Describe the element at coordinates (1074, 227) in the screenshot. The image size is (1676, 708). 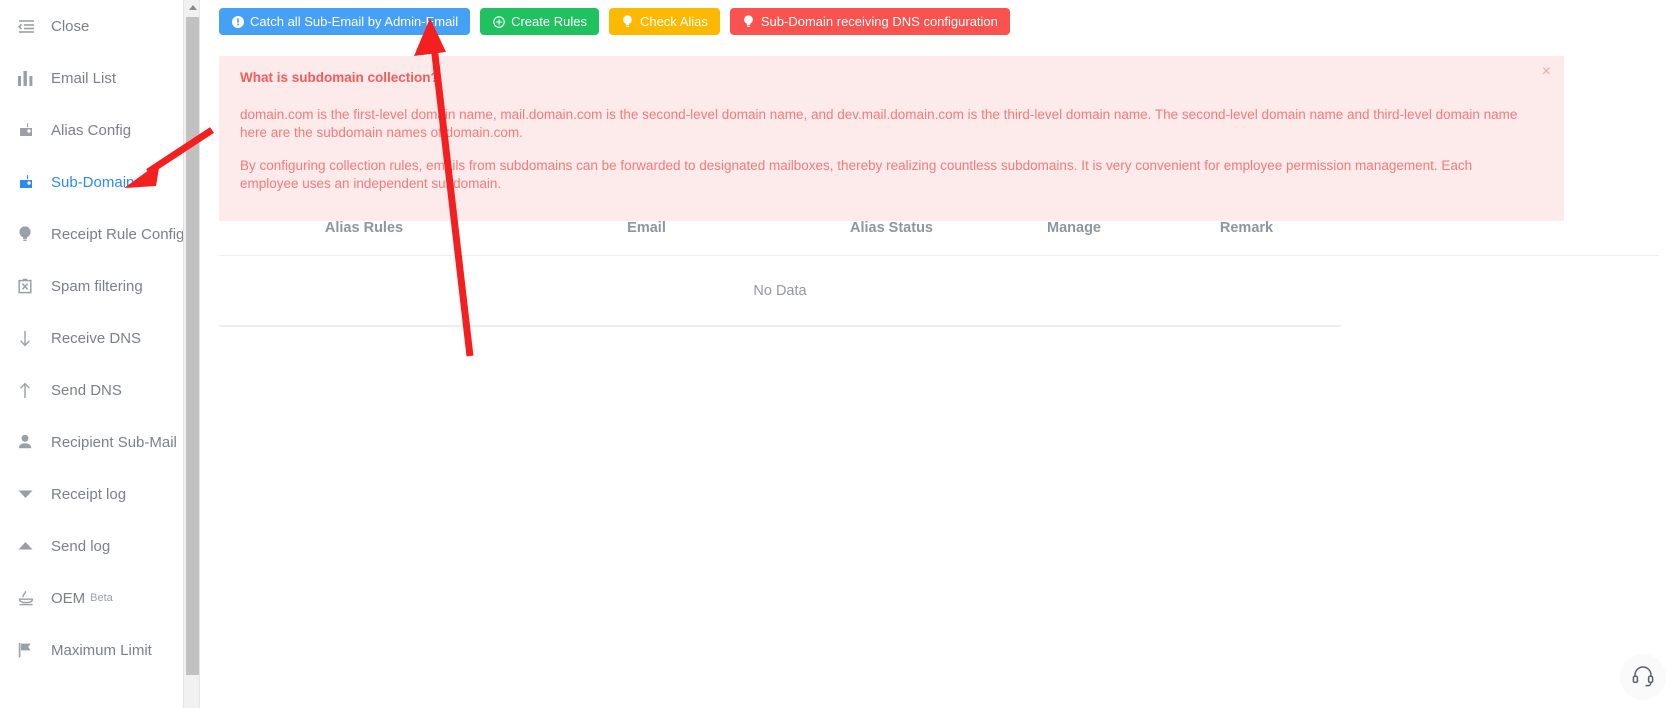
I see `column-header-manage: Manage` at that location.